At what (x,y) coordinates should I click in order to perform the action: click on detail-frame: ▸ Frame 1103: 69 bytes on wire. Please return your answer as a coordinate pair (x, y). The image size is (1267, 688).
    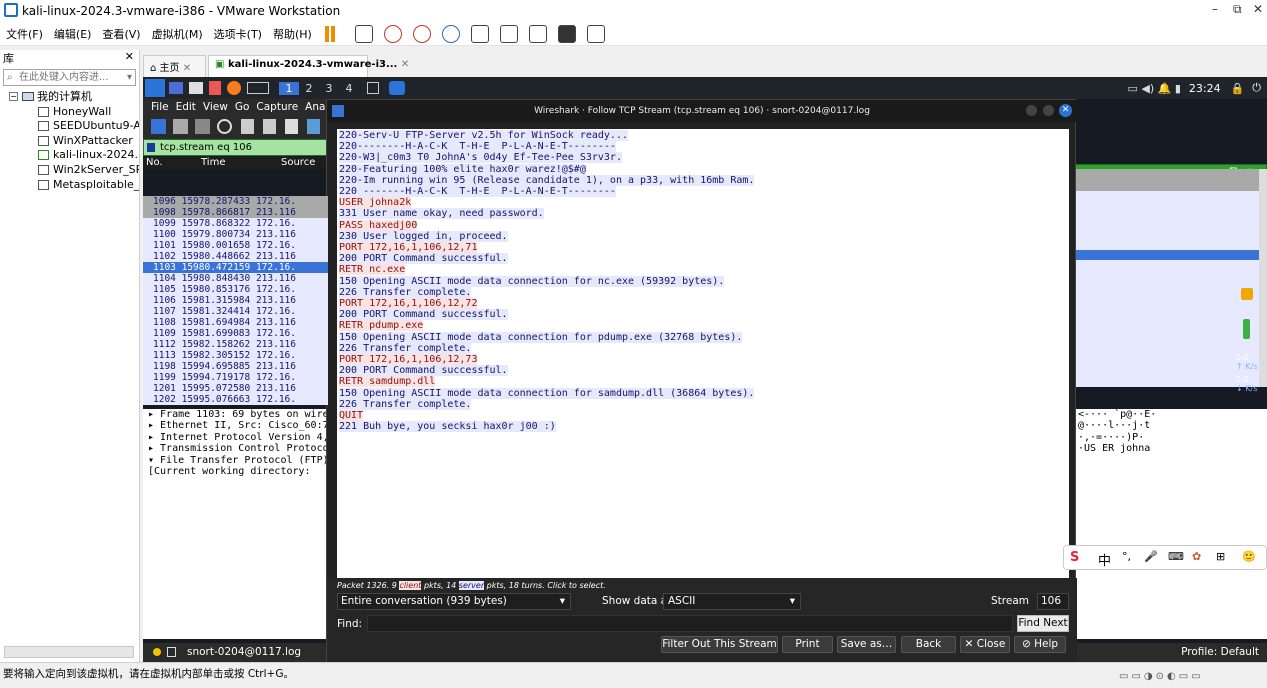
    Looking at the image, I should click on (235, 414).